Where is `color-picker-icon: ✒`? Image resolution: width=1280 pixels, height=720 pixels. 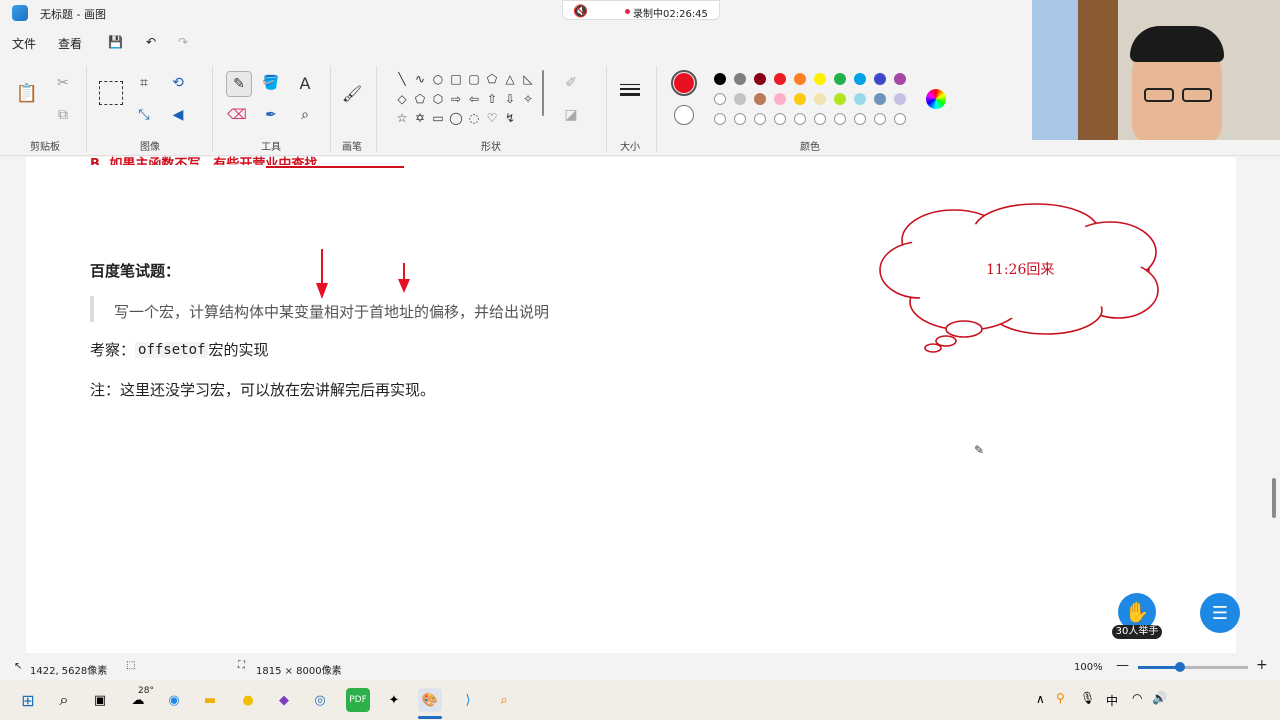 color-picker-icon: ✒ is located at coordinates (271, 115).